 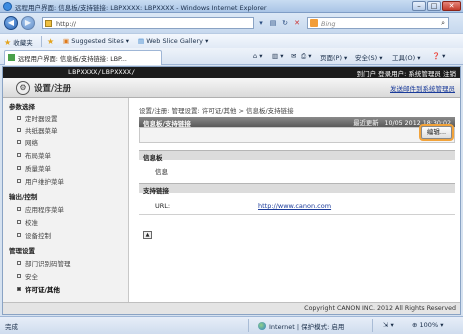 I want to click on sidebar-group-output-control: 输出/控制, so click(x=23, y=197).